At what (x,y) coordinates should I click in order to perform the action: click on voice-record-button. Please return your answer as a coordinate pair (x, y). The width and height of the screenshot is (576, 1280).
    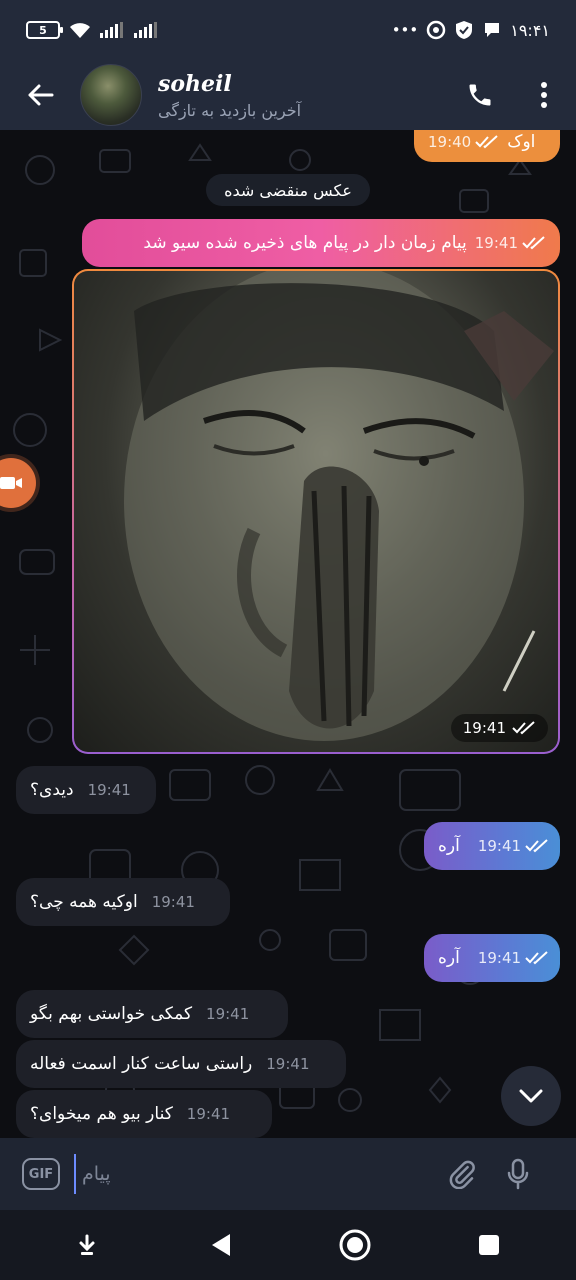
    Looking at the image, I should click on (518, 1174).